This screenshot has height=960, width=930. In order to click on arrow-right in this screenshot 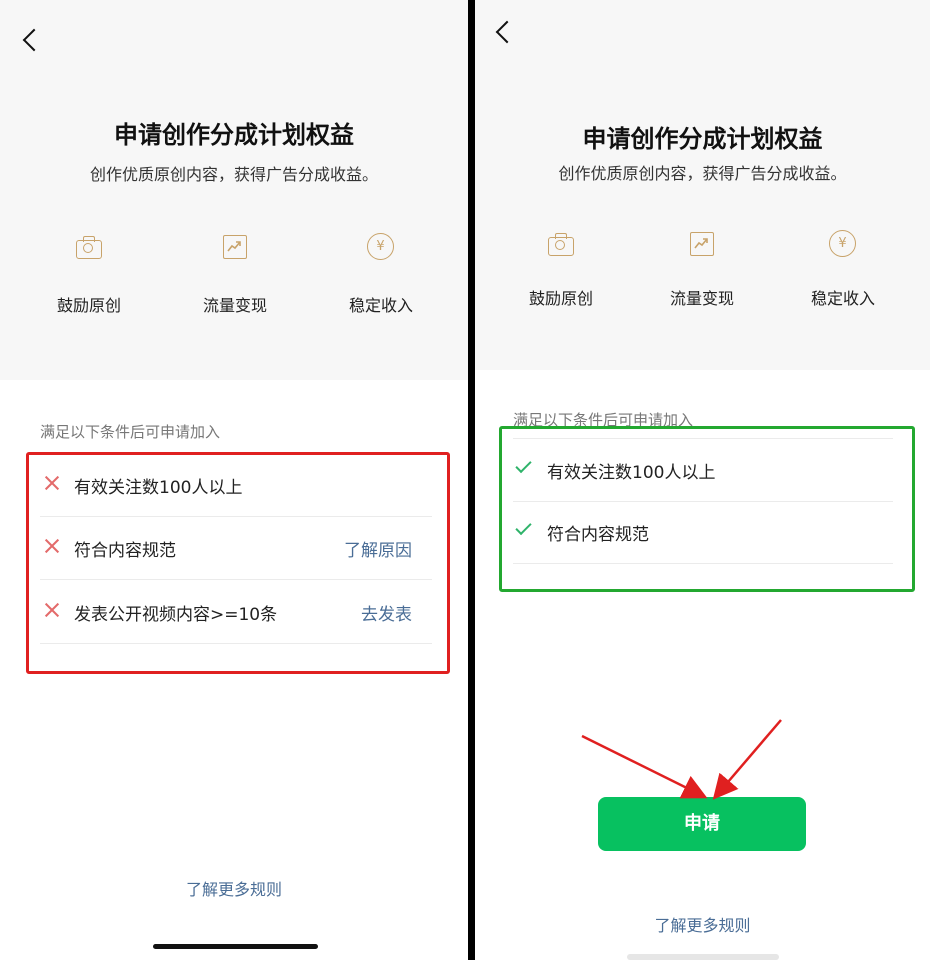, I will do `click(747, 759)`.